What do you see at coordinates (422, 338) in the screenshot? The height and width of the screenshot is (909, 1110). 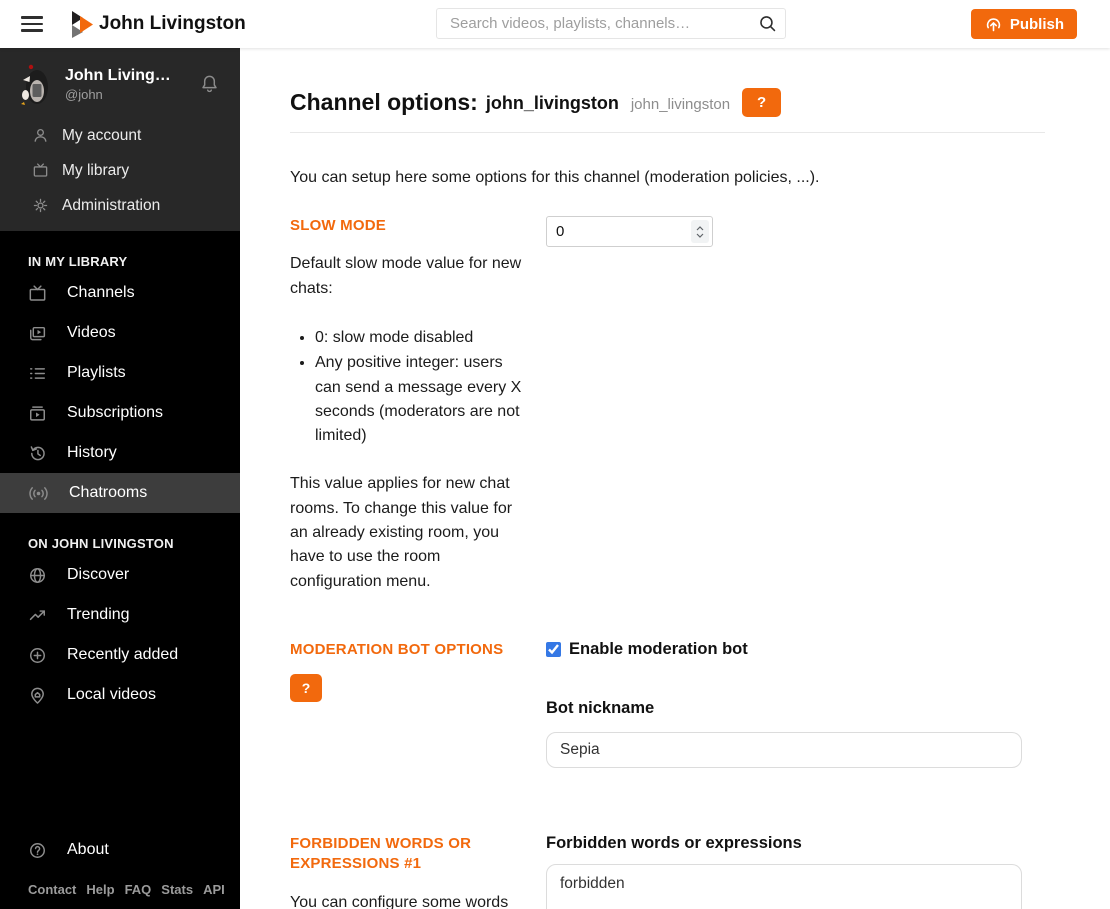 I see `bullet-item: 0: slow mode disabled` at bounding box center [422, 338].